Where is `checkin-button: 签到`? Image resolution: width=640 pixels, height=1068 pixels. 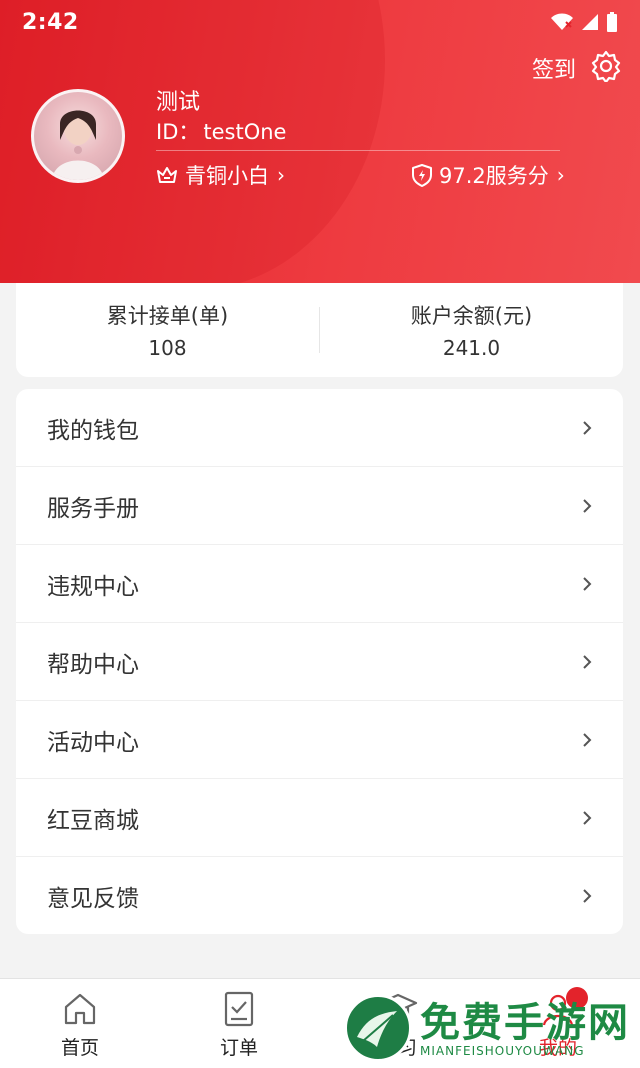
checkin-button: 签到 is located at coordinates (554, 68).